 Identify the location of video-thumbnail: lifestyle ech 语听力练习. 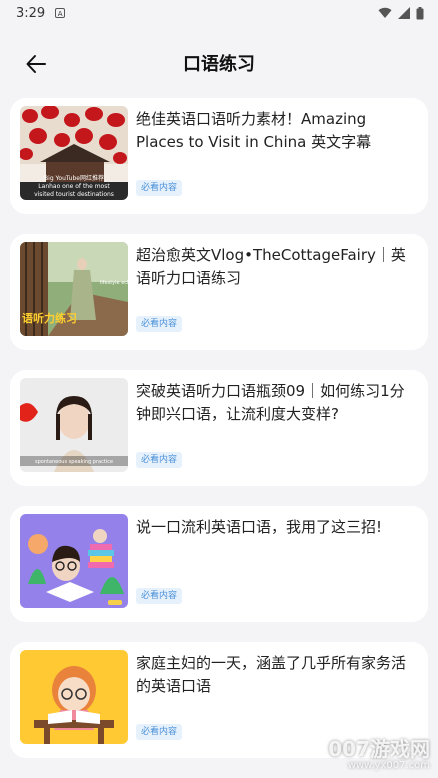
(74, 289).